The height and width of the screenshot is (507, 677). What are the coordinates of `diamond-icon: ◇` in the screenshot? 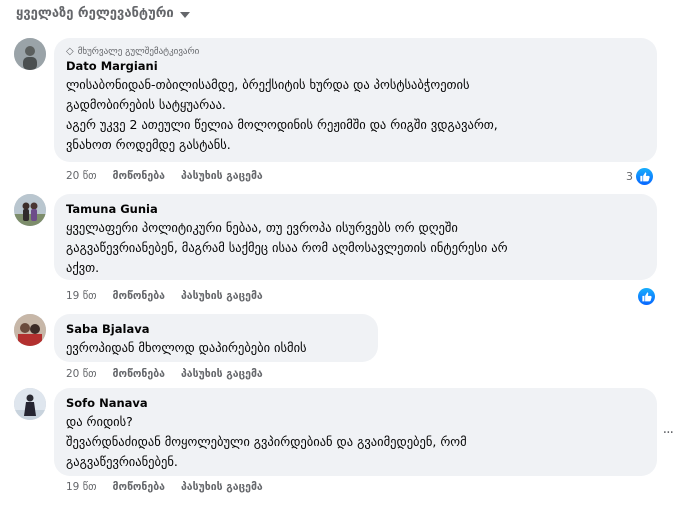 It's located at (70, 51).